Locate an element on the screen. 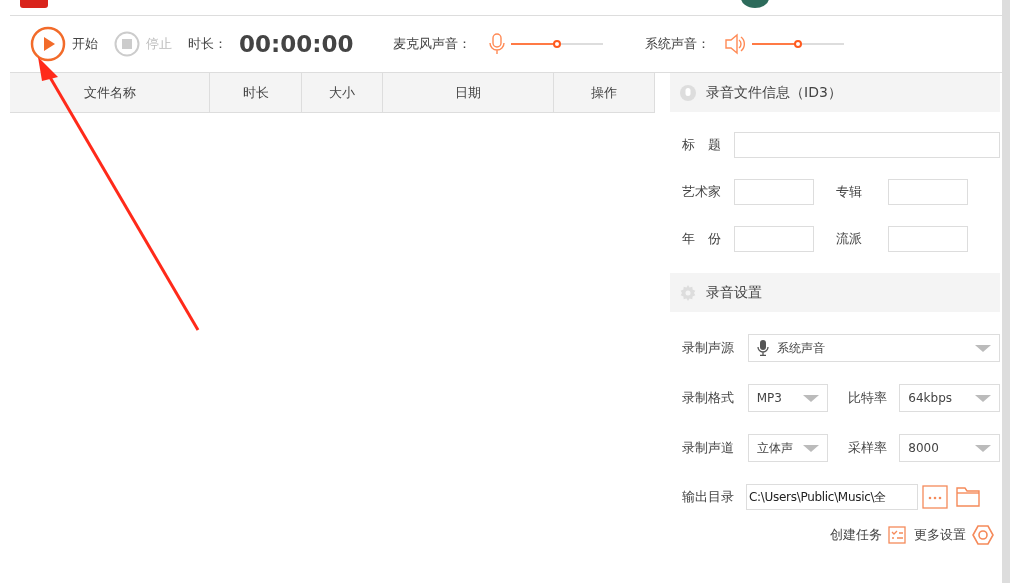  section-title: 录音设置 is located at coordinates (734, 292).